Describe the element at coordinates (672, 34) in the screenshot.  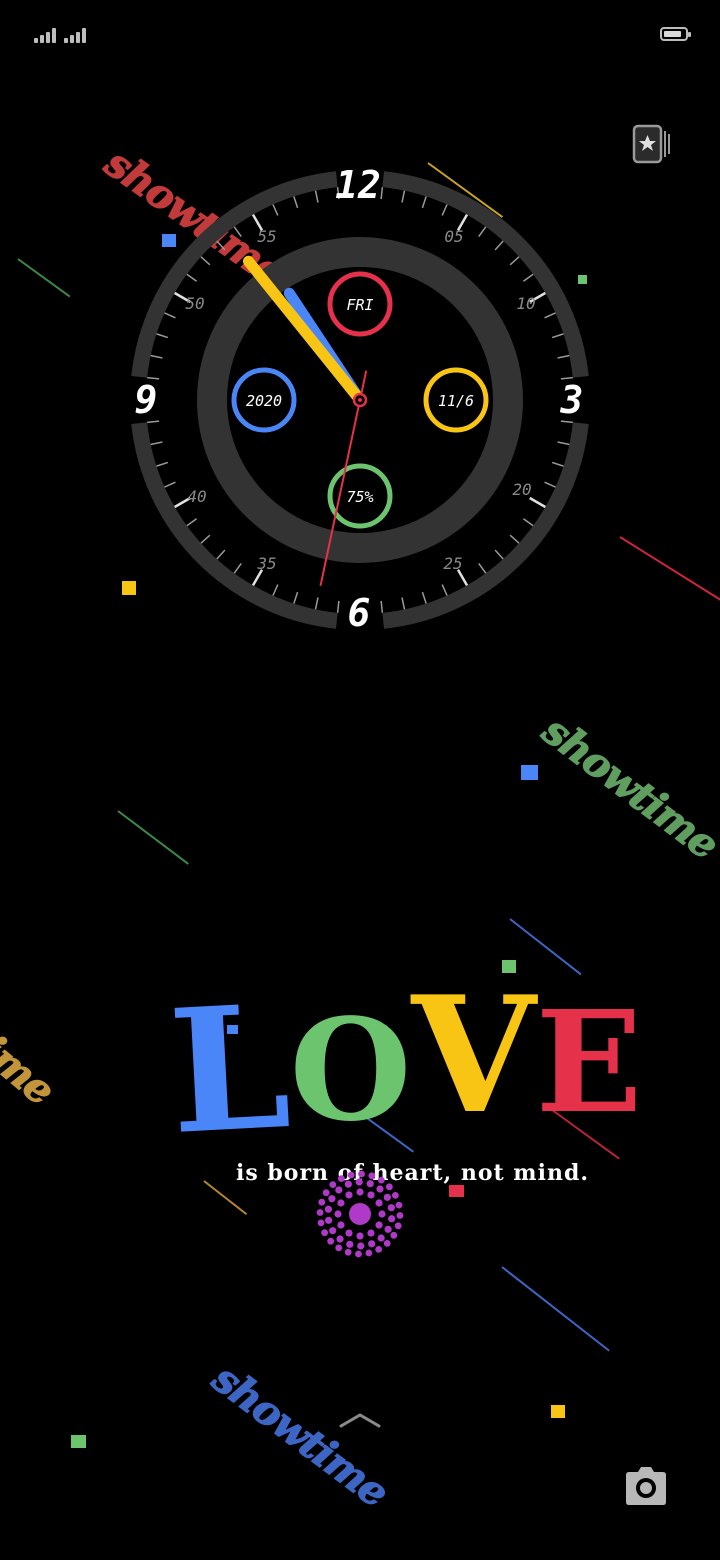
I see `battery-fill` at that location.